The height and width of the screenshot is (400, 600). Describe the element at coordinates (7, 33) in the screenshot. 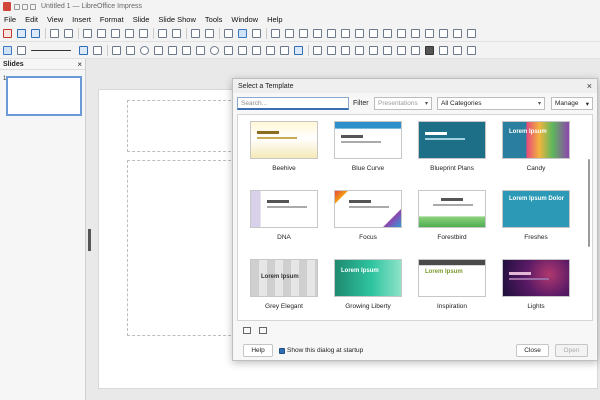

I see `new-document-icon` at that location.